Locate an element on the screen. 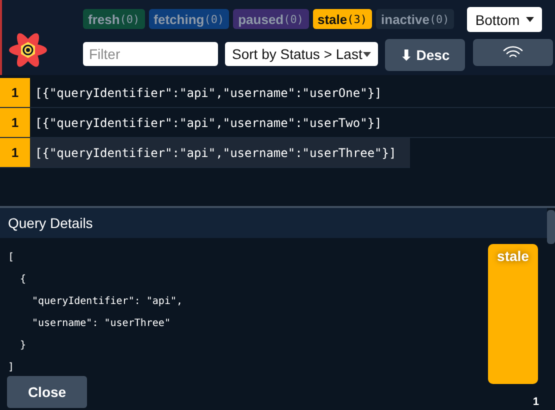 The height and width of the screenshot is (410, 555). query-row: 1 [{"queryIdentifier":"api","username":"userOne"}] is located at coordinates (277, 93).